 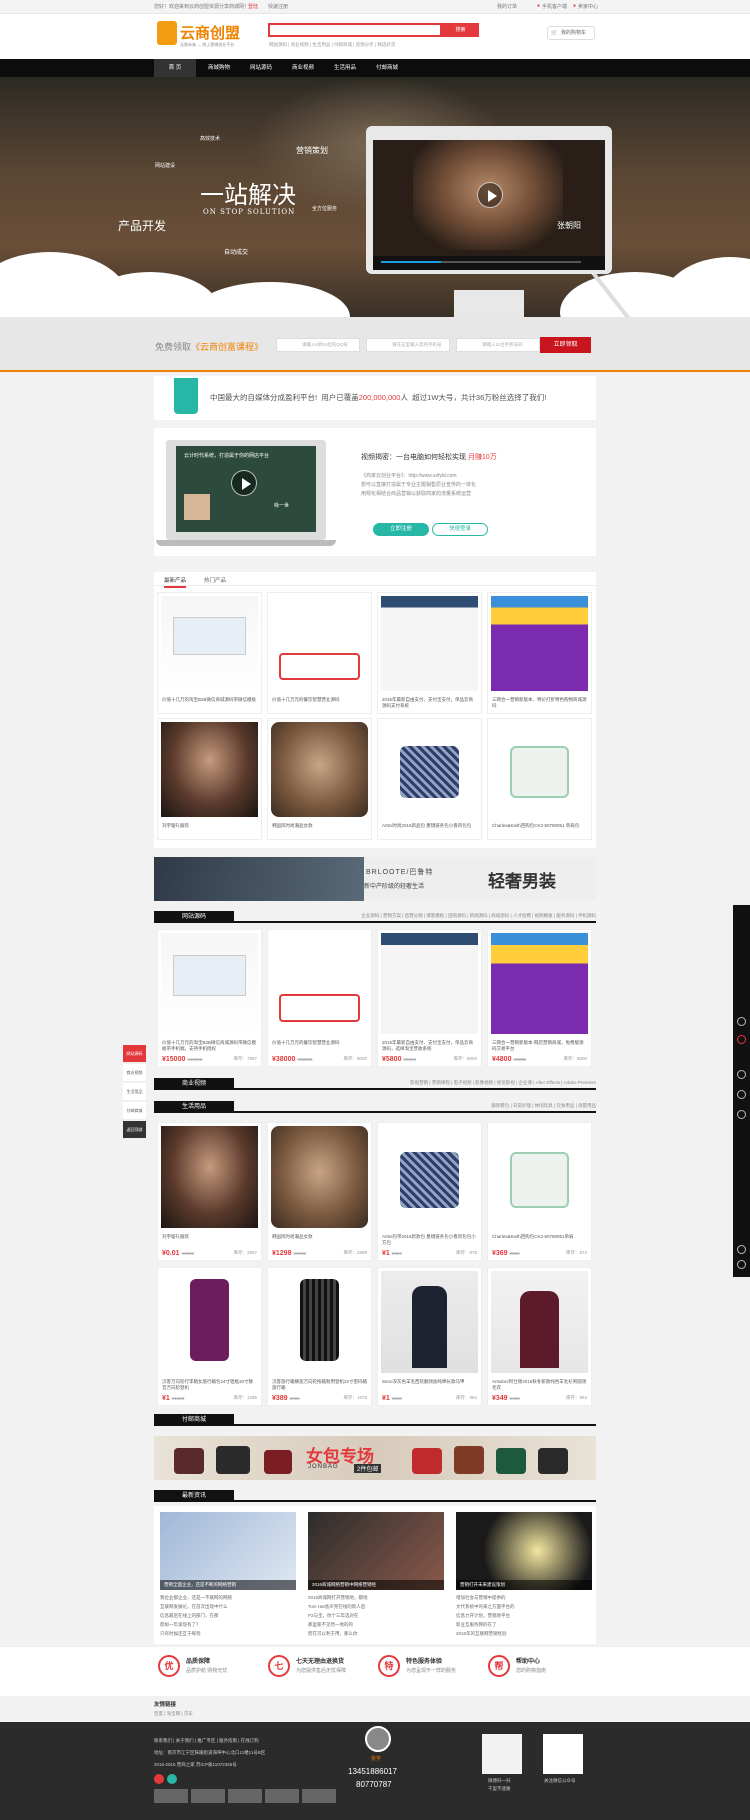 I want to click on weibo-icon, so click(x=159, y=1779).